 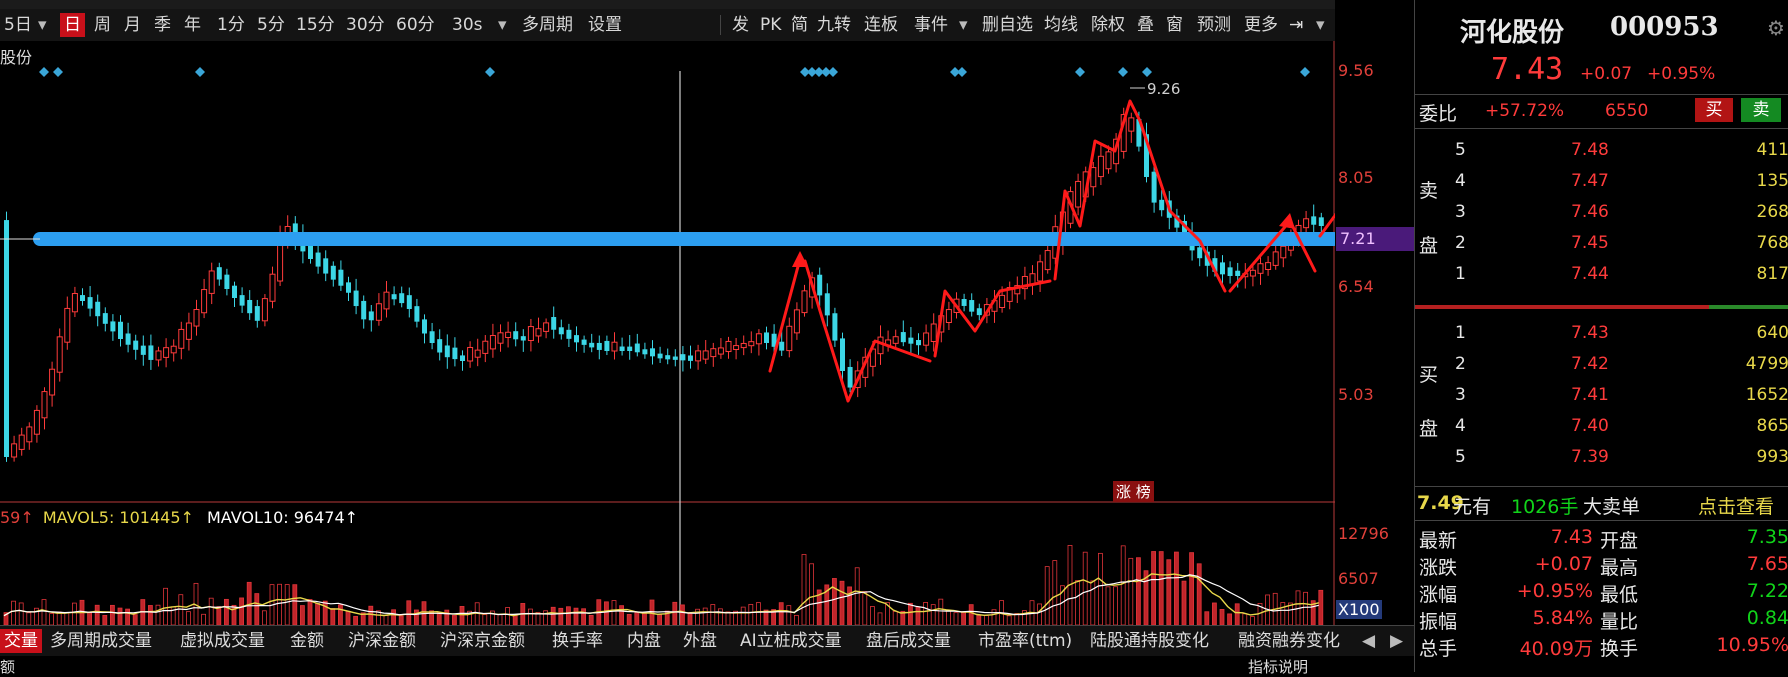 I want to click on overlay-button: 叠, so click(x=1145, y=25).